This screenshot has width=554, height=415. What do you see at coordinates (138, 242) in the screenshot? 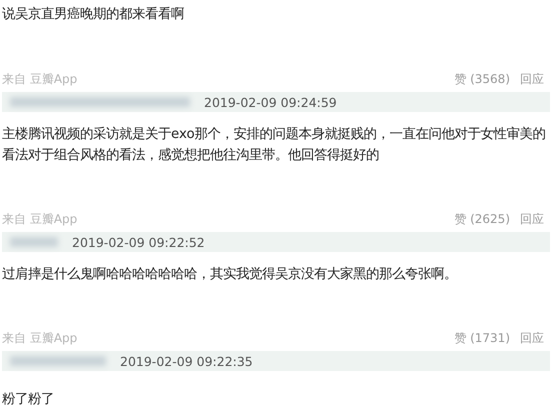
I see `timestamp: 2019-02-09 09:22:52` at bounding box center [138, 242].